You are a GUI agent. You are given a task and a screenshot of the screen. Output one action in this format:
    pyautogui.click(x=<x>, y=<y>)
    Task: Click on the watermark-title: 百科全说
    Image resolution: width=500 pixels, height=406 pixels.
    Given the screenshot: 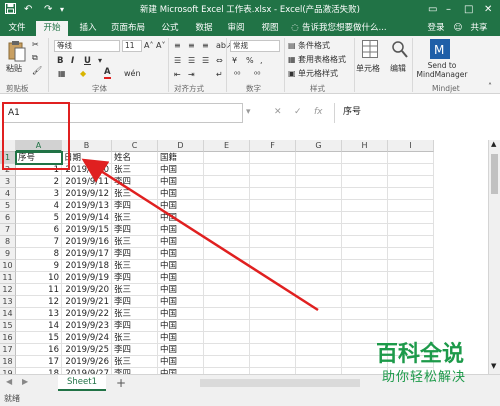 What is the action you would take?
    pyautogui.click(x=420, y=354)
    